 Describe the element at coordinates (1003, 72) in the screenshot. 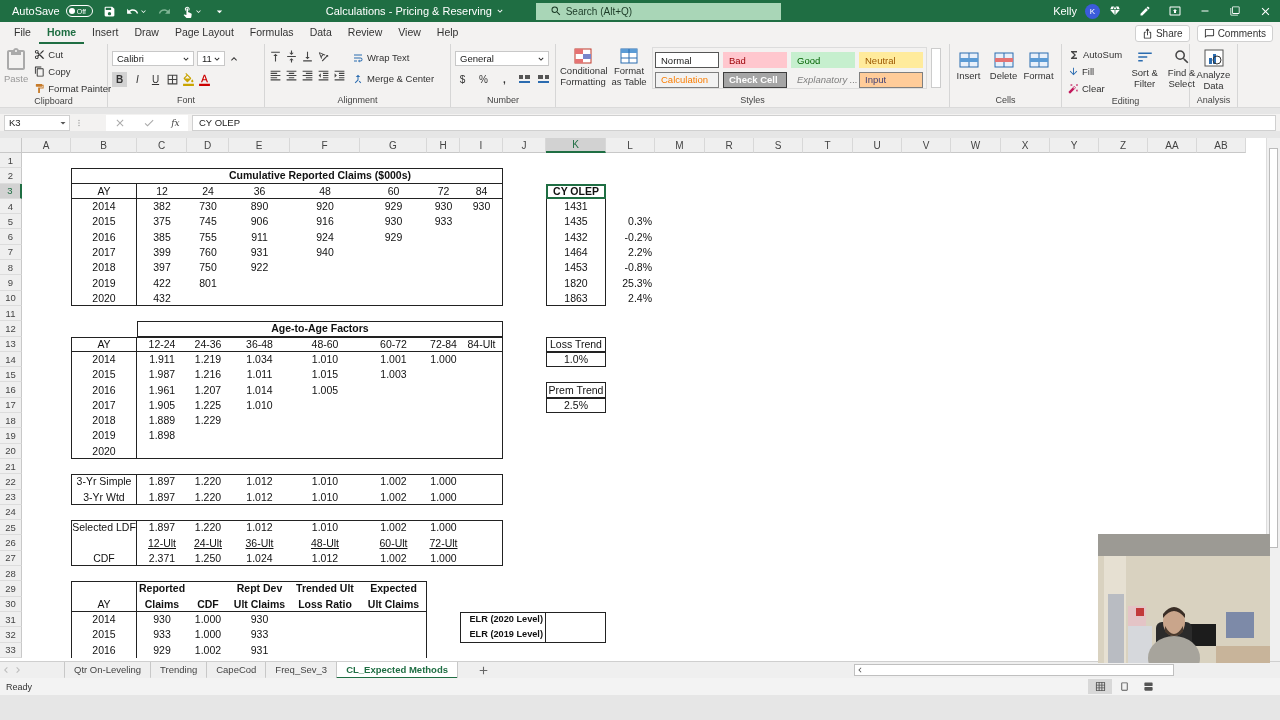

I see `cells-button: Delete` at that location.